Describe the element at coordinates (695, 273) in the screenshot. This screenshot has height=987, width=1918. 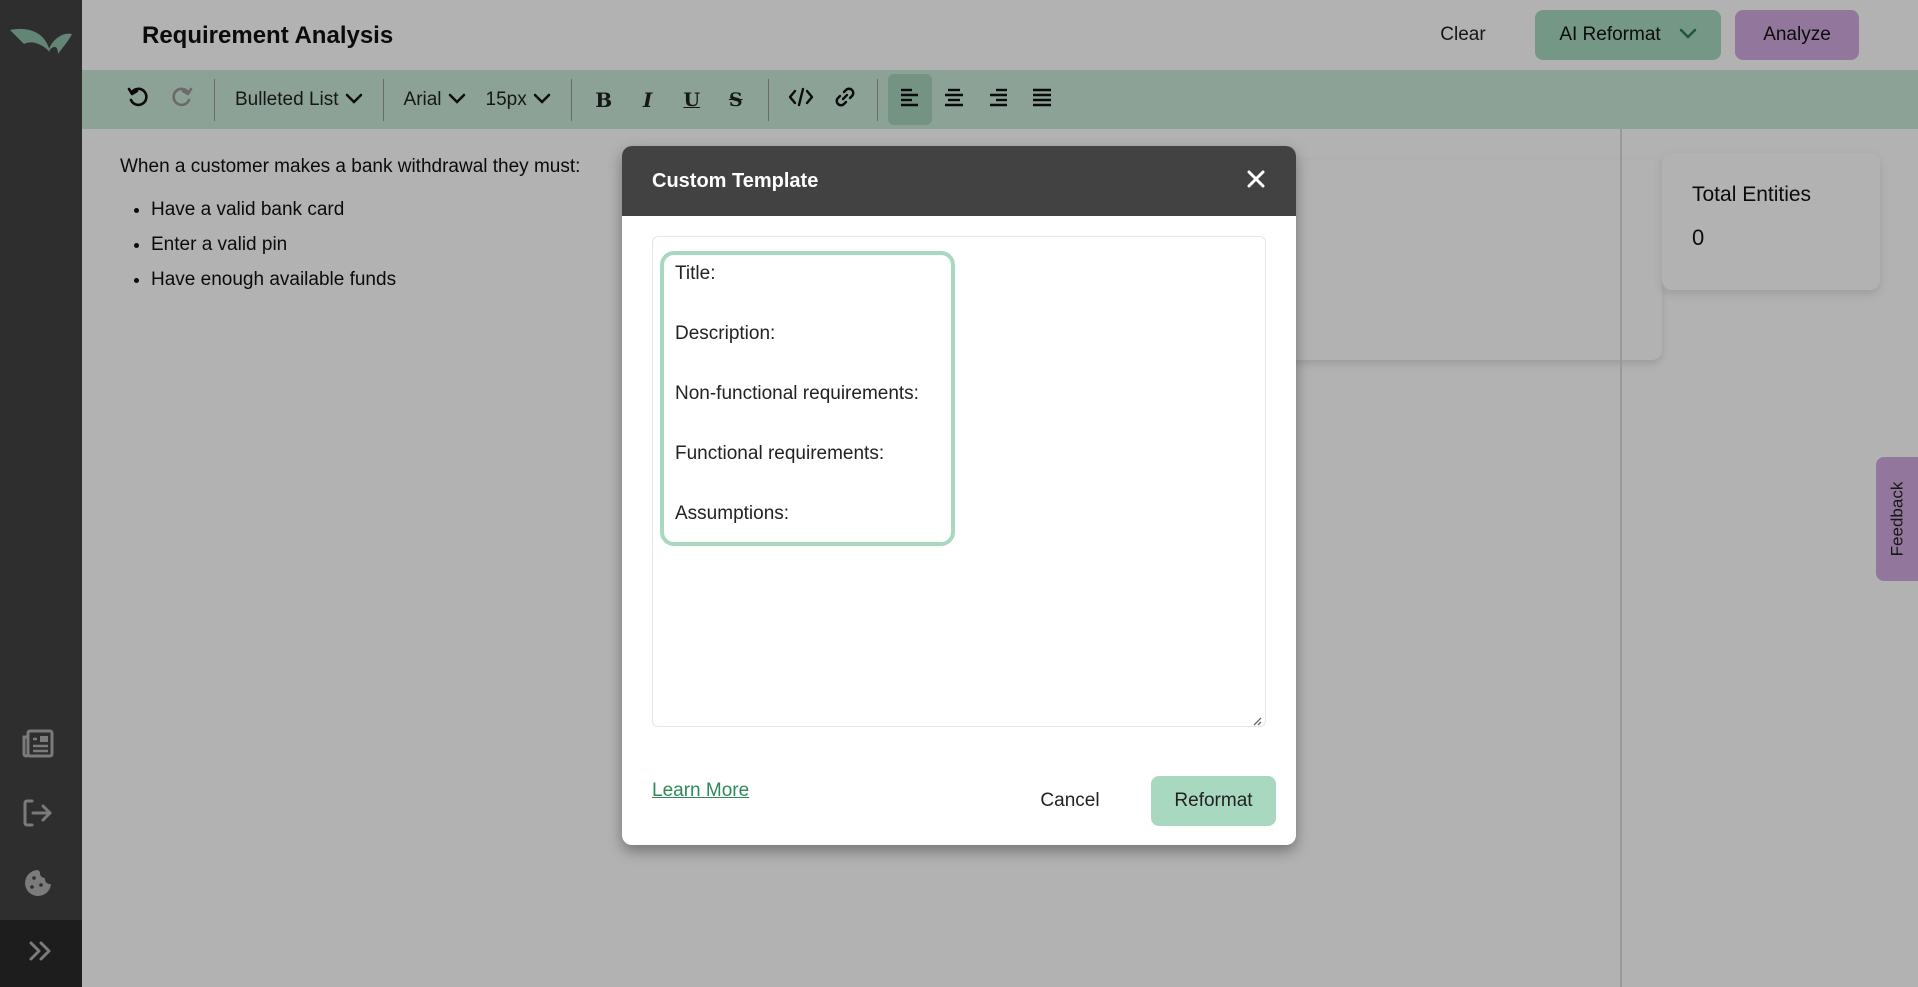
I see `template-line: Title:` at that location.